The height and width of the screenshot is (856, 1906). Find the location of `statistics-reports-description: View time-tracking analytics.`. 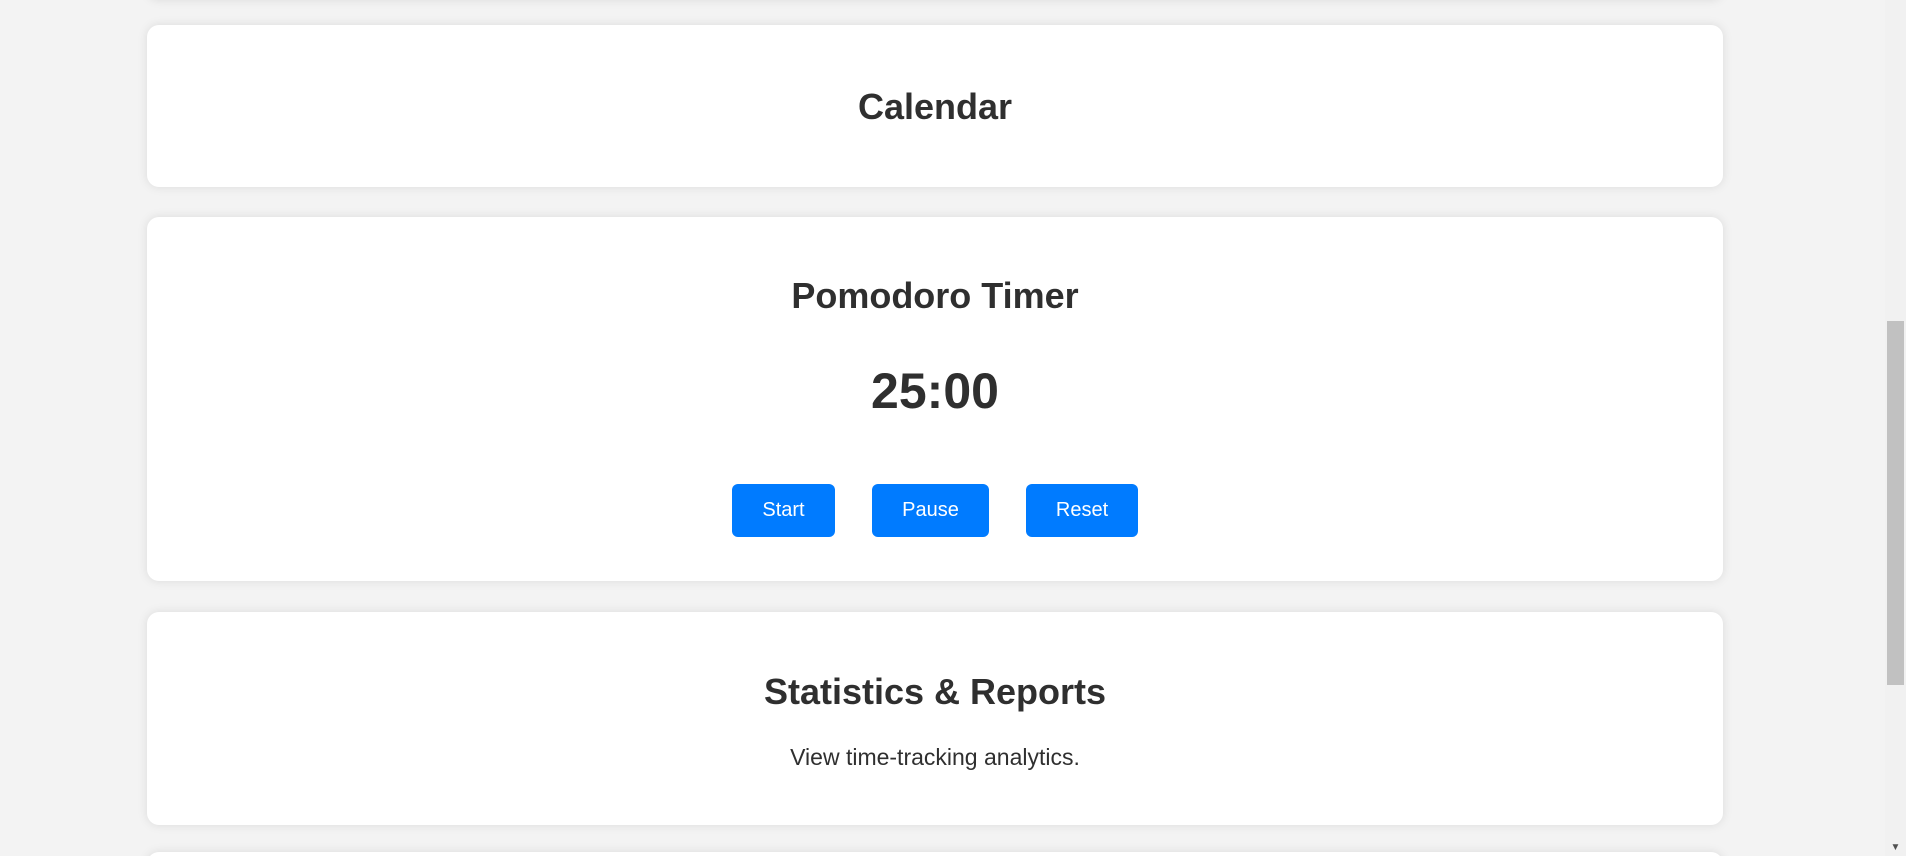

statistics-reports-description: View time-tracking analytics. is located at coordinates (935, 757).